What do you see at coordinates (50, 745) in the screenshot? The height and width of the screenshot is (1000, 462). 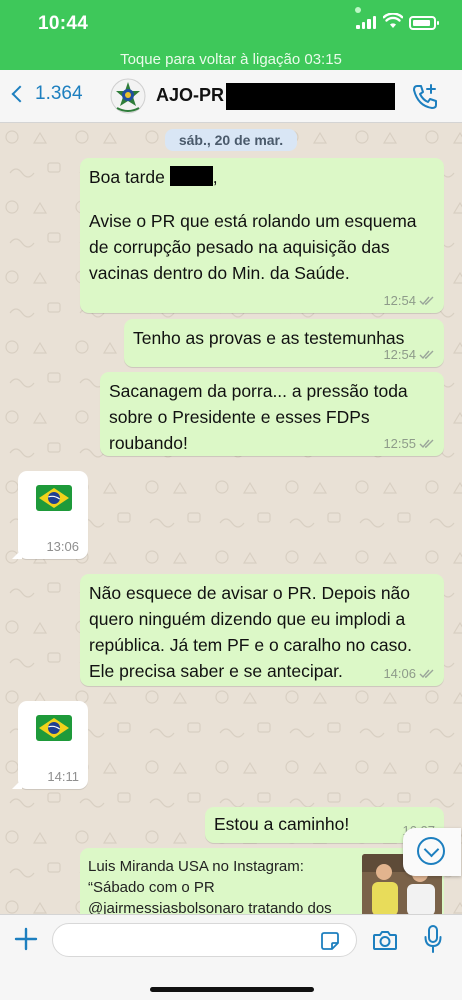 I see `message-bubble-incoming: 14:11` at bounding box center [50, 745].